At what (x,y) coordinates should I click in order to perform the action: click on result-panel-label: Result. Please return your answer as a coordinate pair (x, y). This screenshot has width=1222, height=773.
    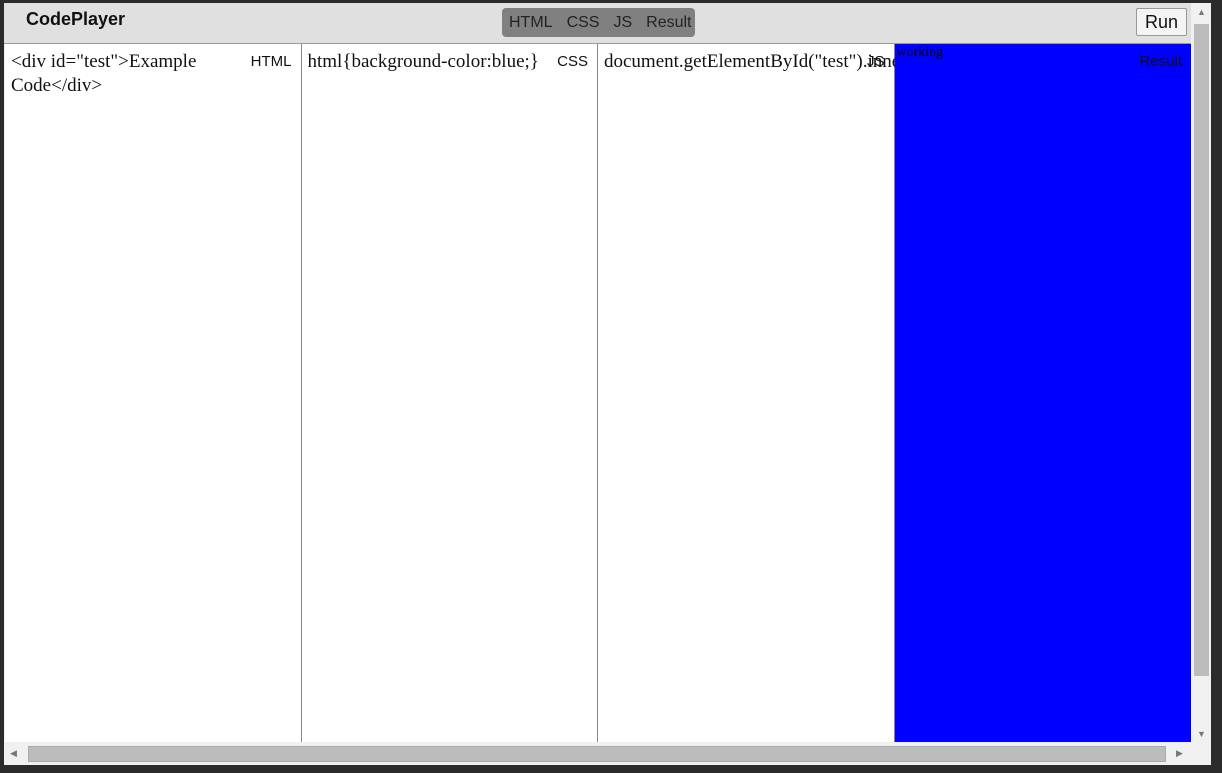
    Looking at the image, I should click on (1160, 61).